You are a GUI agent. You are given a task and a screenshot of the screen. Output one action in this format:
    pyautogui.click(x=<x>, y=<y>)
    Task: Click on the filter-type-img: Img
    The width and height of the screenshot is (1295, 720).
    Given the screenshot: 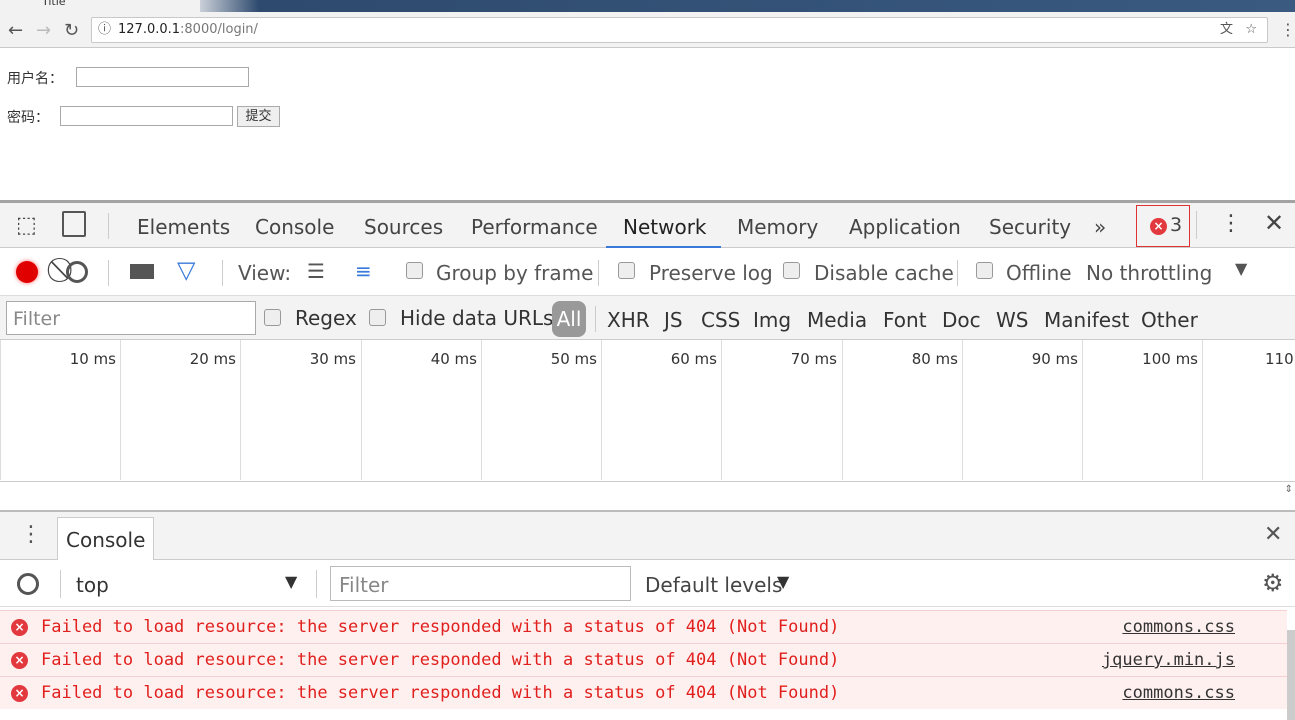 What is the action you would take?
    pyautogui.click(x=772, y=320)
    